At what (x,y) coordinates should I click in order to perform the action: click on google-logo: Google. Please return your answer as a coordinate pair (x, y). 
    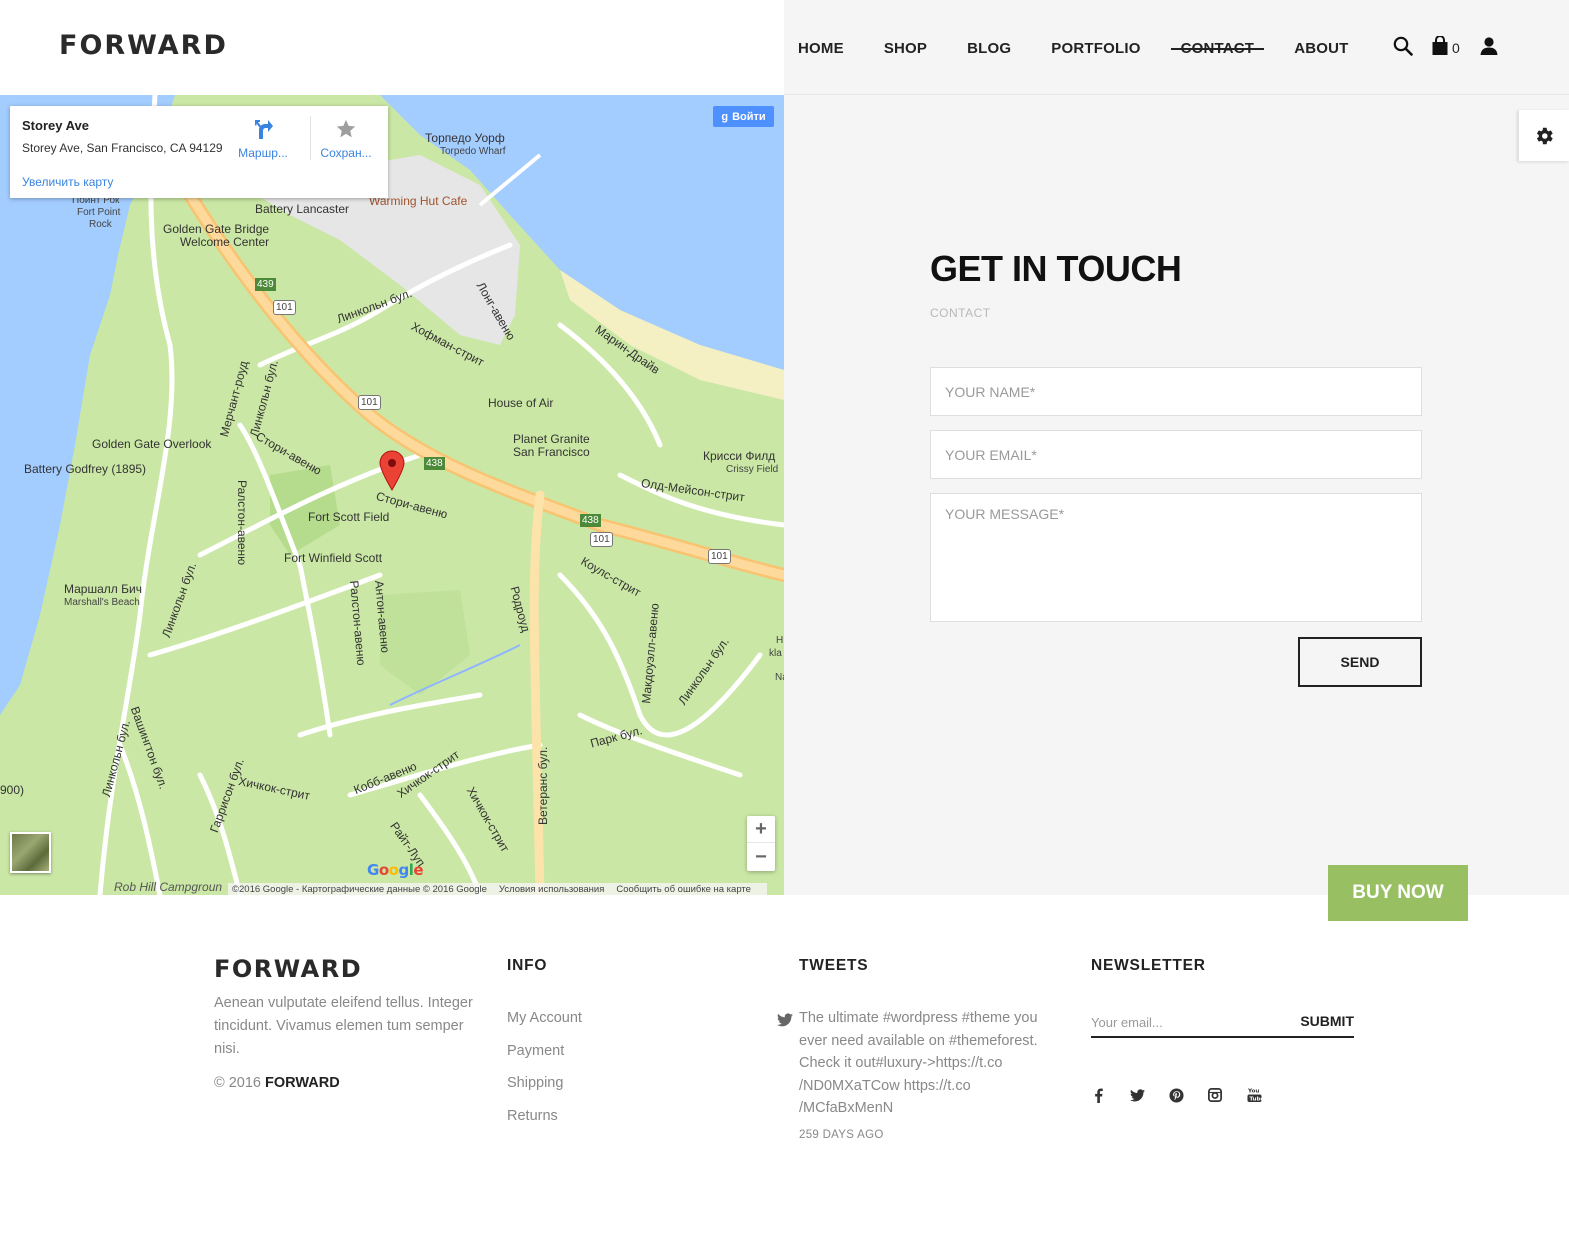
    Looking at the image, I should click on (395, 870).